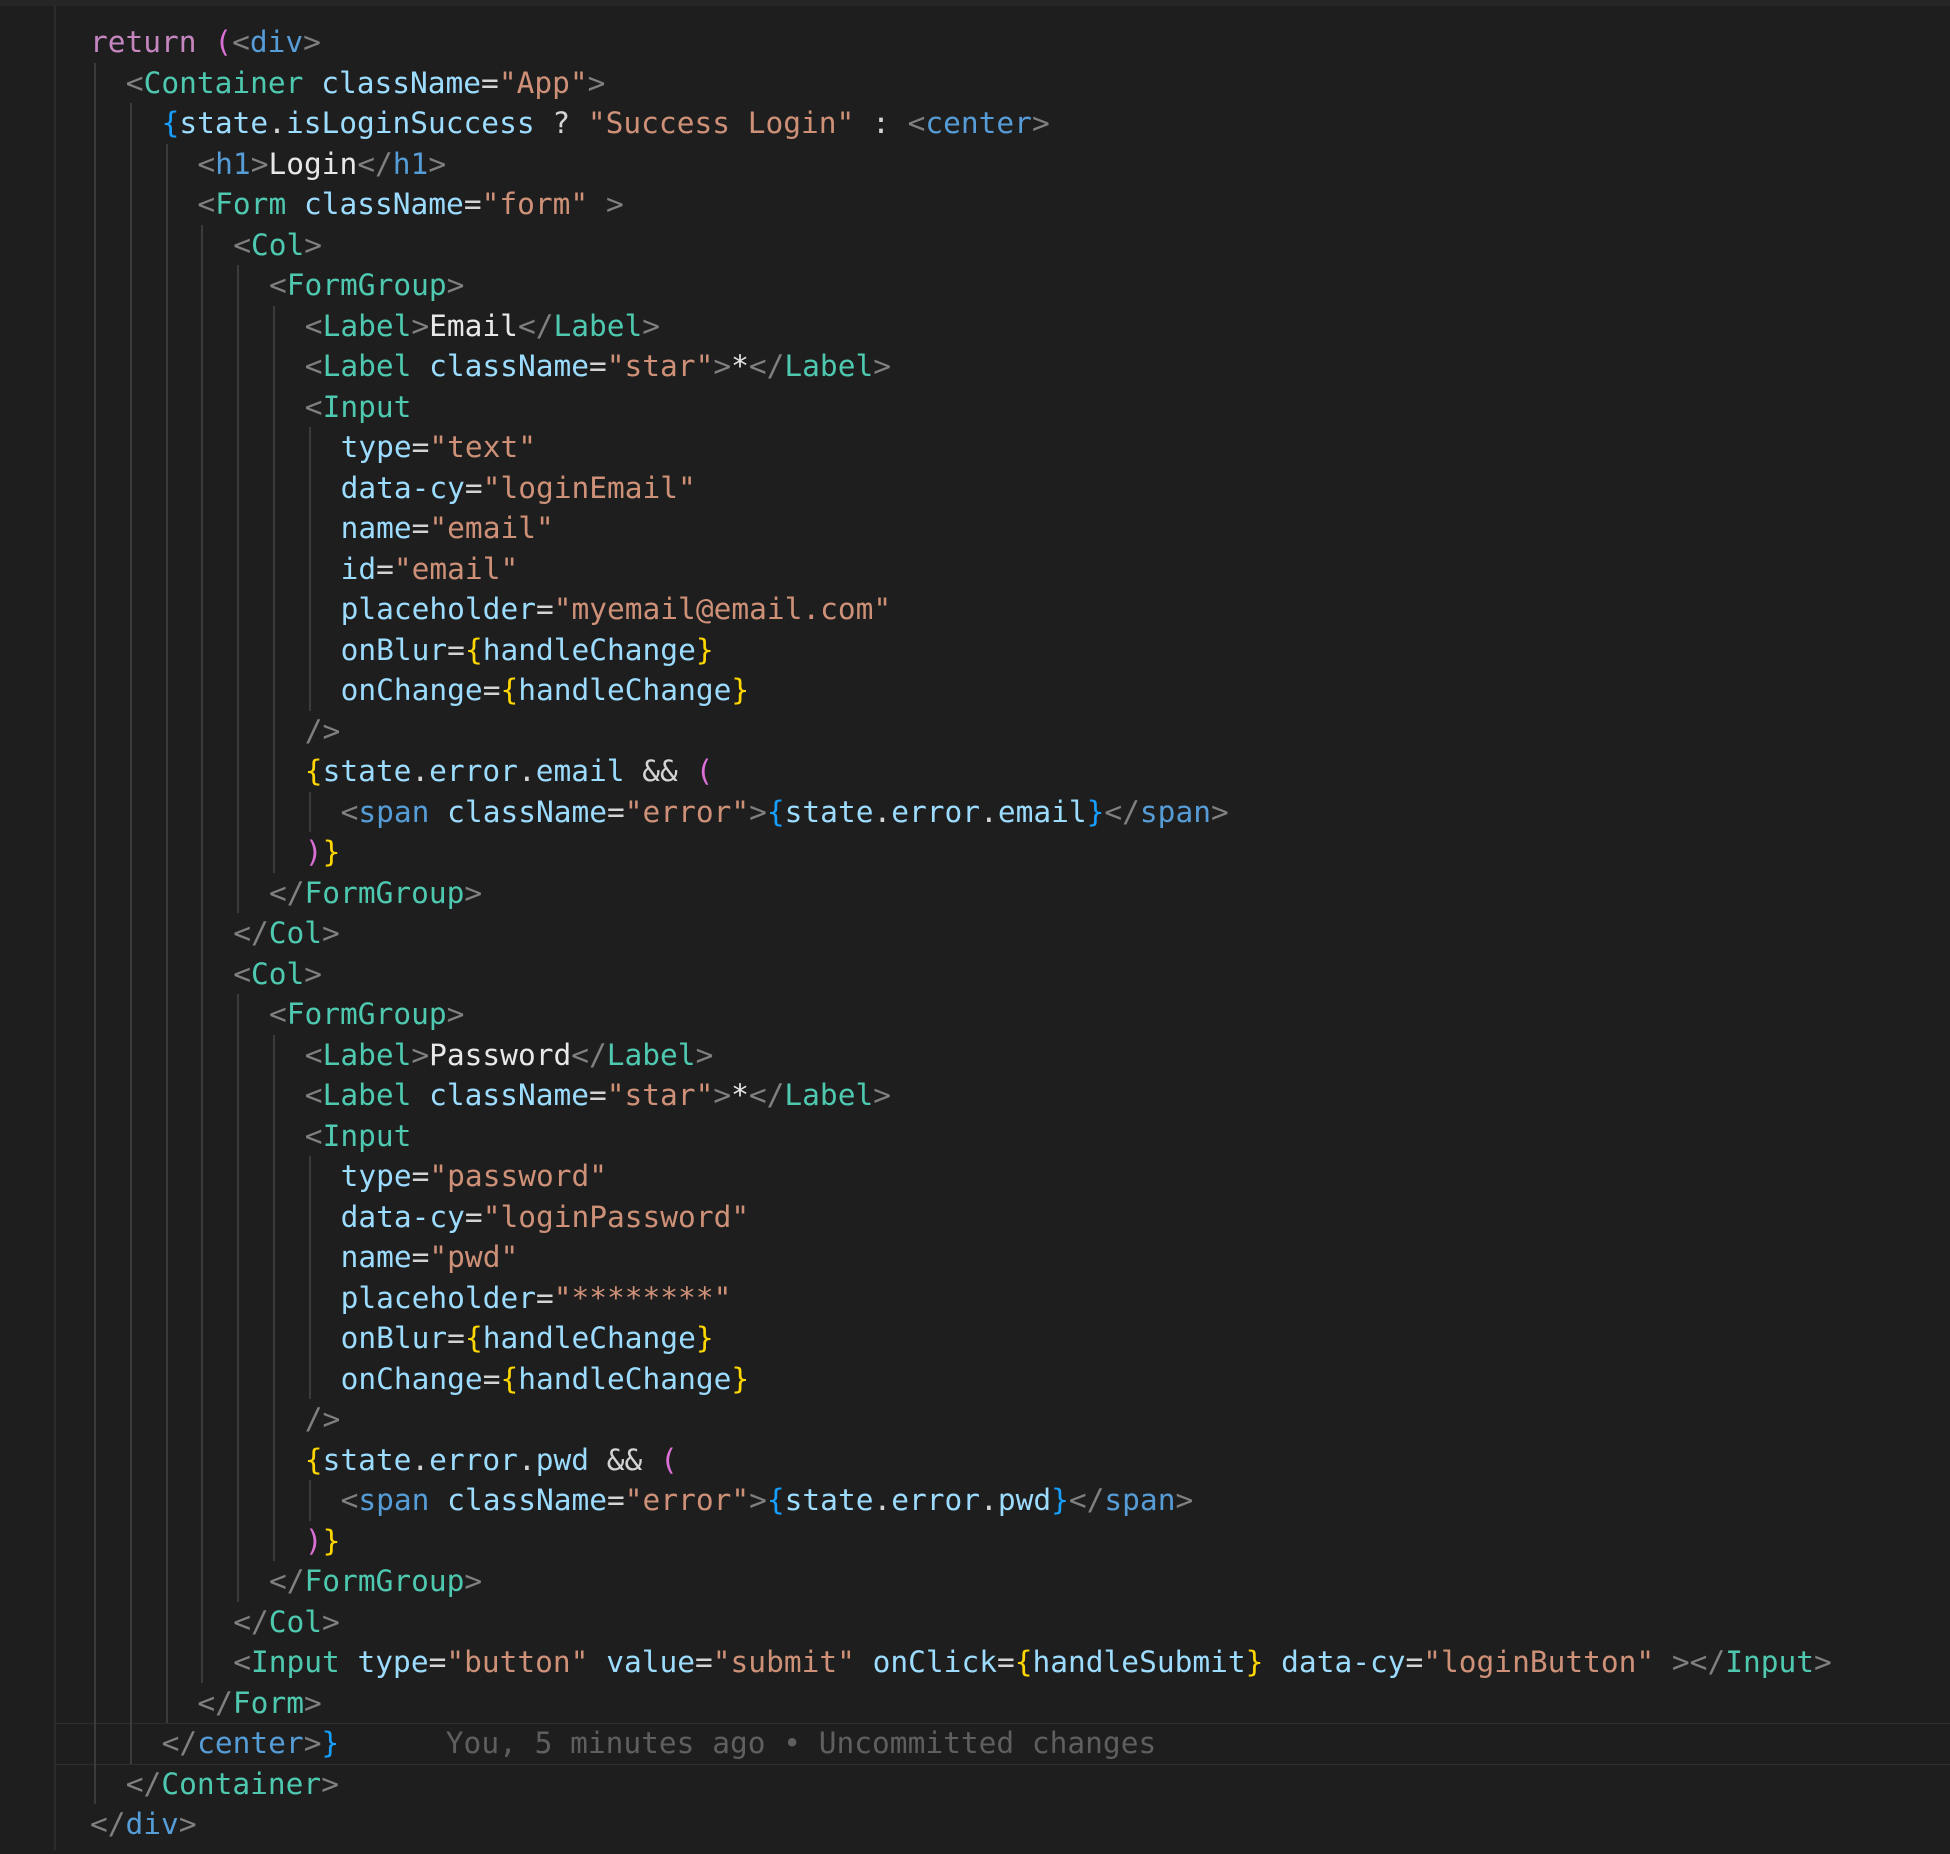 Image resolution: width=1950 pixels, height=1854 pixels. What do you see at coordinates (402, 1216) in the screenshot?
I see `code-token: data-cy` at bounding box center [402, 1216].